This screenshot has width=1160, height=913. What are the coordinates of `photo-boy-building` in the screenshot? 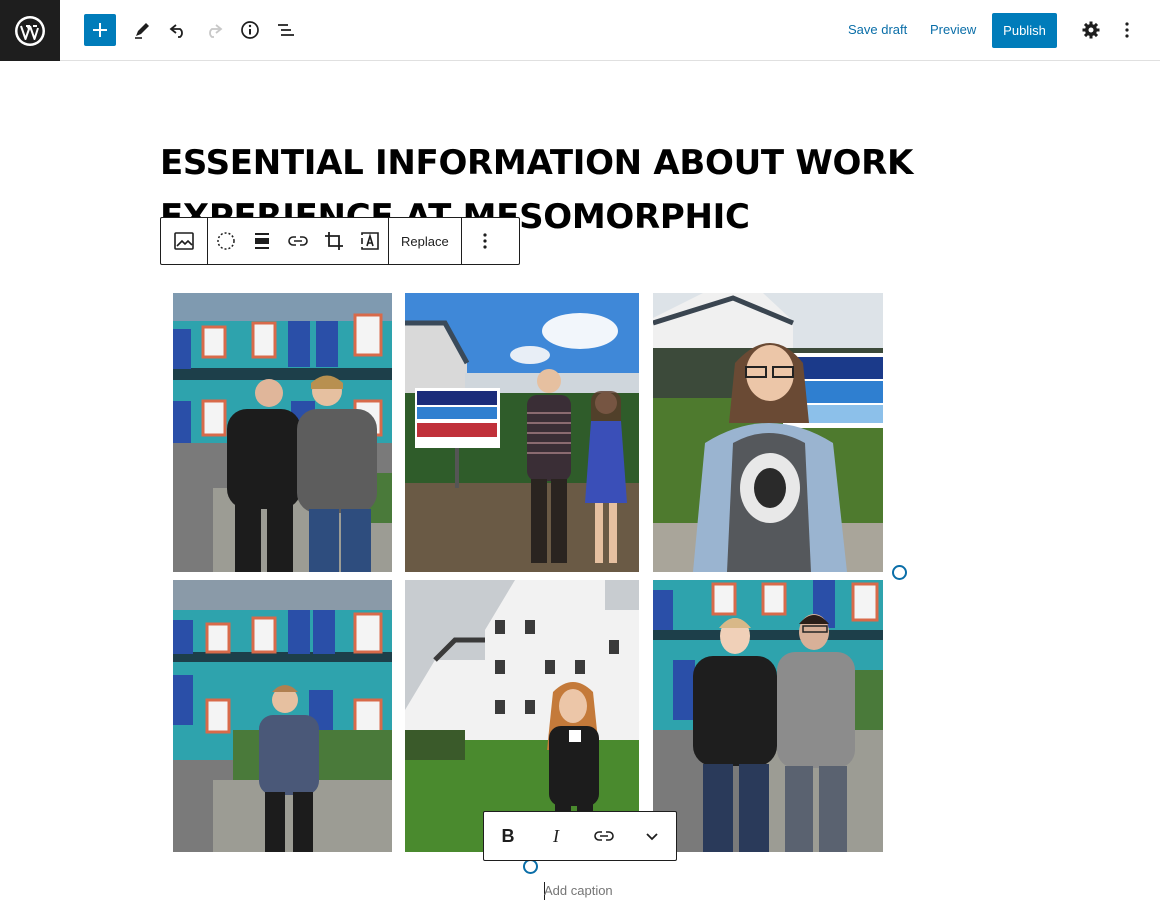 It's located at (282, 716).